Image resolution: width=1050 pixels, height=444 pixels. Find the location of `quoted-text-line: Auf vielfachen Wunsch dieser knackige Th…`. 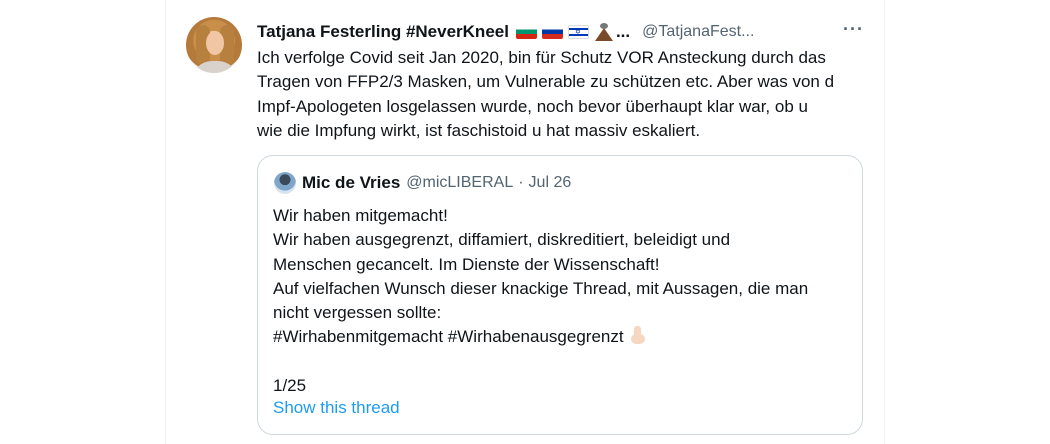

quoted-text-line: Auf vielfachen Wunsch dieser knackige Th… is located at coordinates (541, 288).